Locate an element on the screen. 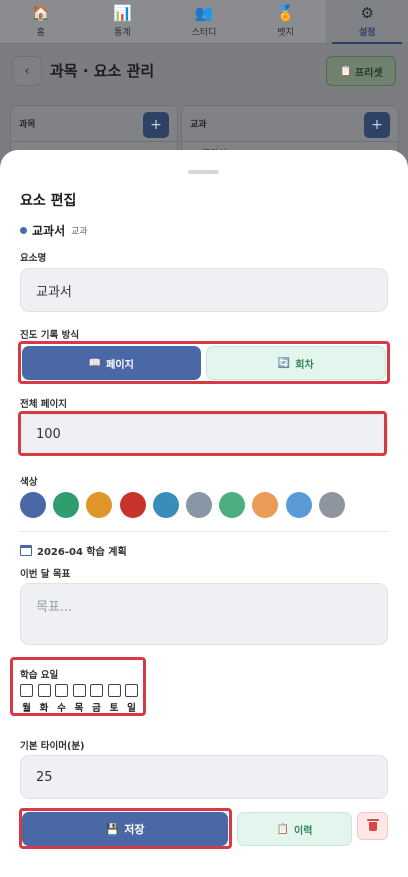 The image size is (408, 877). add-element-button: + is located at coordinates (377, 125).